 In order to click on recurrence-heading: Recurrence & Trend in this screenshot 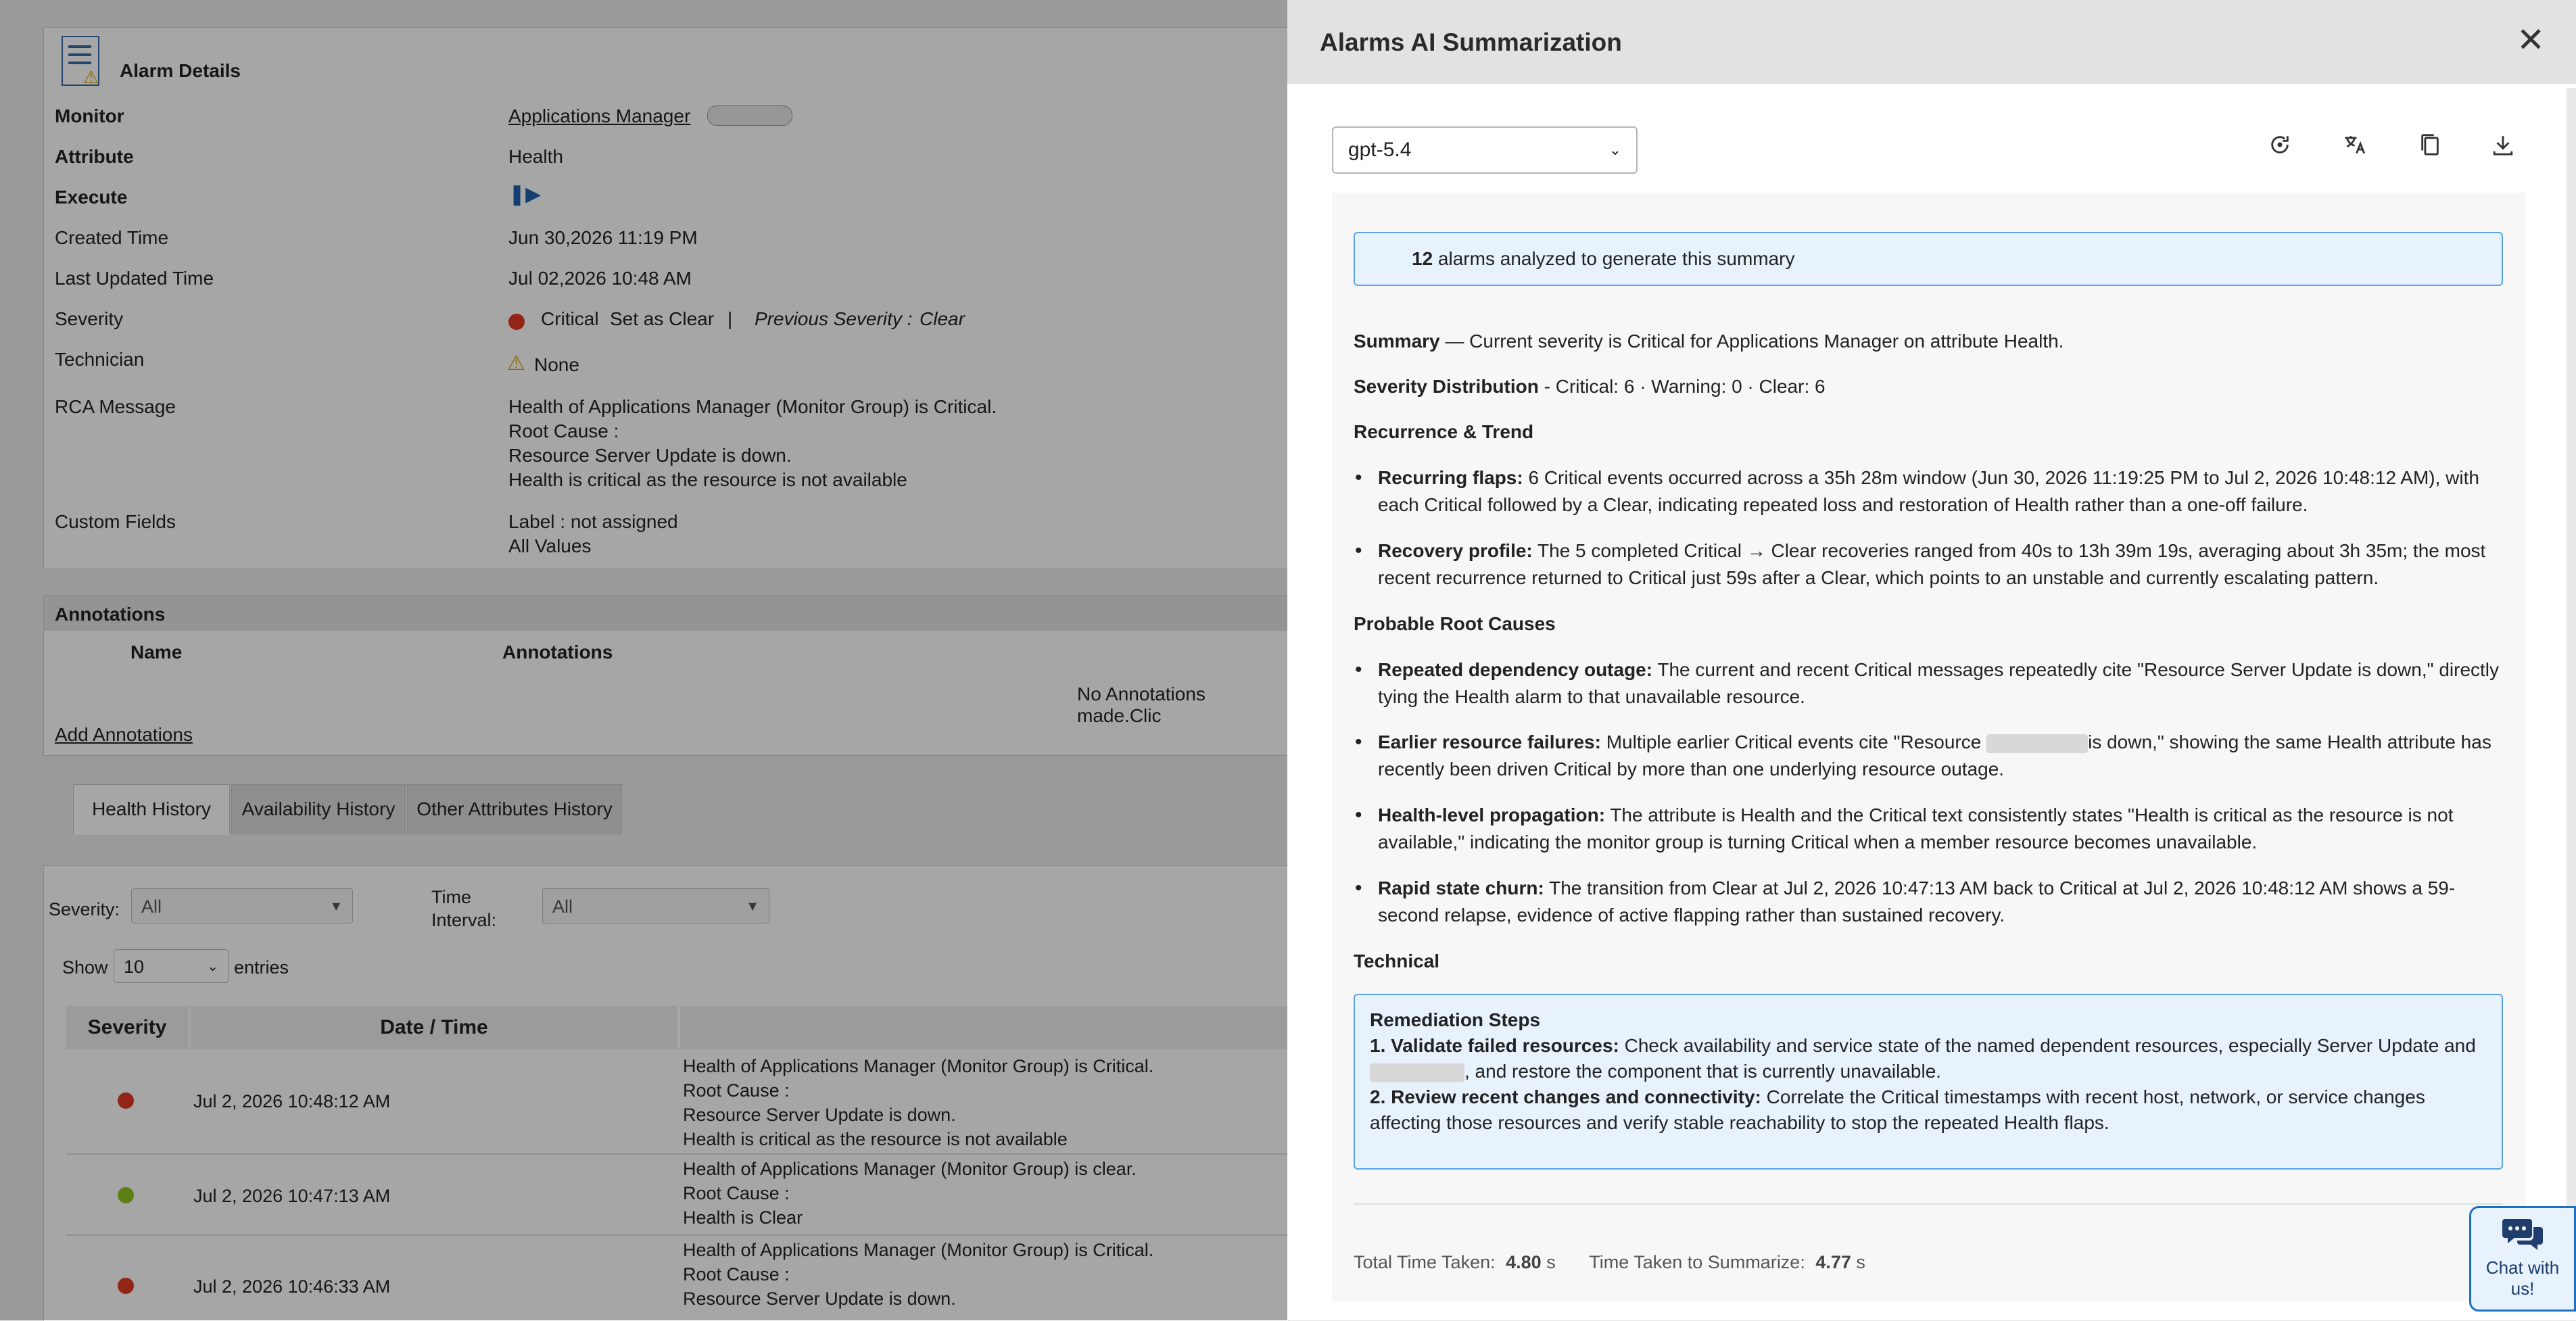, I will do `click(1444, 432)`.